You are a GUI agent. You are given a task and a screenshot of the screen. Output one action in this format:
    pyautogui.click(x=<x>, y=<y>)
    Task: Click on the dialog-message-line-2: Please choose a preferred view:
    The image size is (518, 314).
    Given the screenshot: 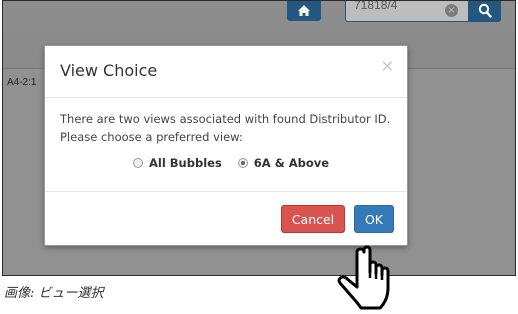 What is the action you would take?
    pyautogui.click(x=151, y=137)
    